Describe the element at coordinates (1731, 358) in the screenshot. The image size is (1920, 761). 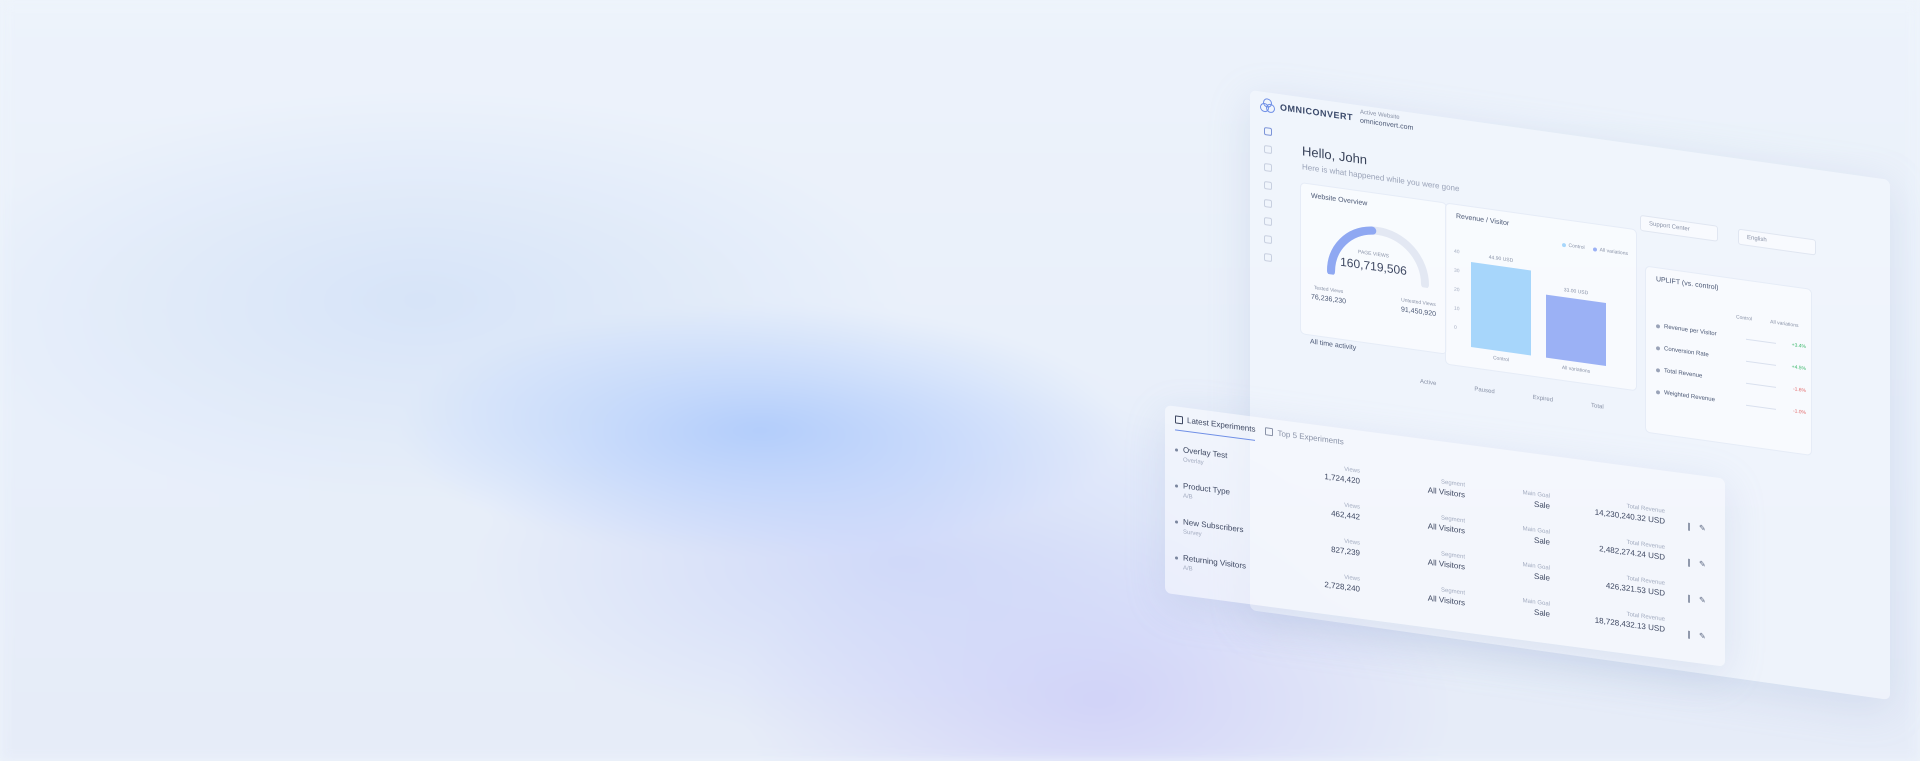
I see `uplift-row: Conversion Rate +4.5%` at that location.